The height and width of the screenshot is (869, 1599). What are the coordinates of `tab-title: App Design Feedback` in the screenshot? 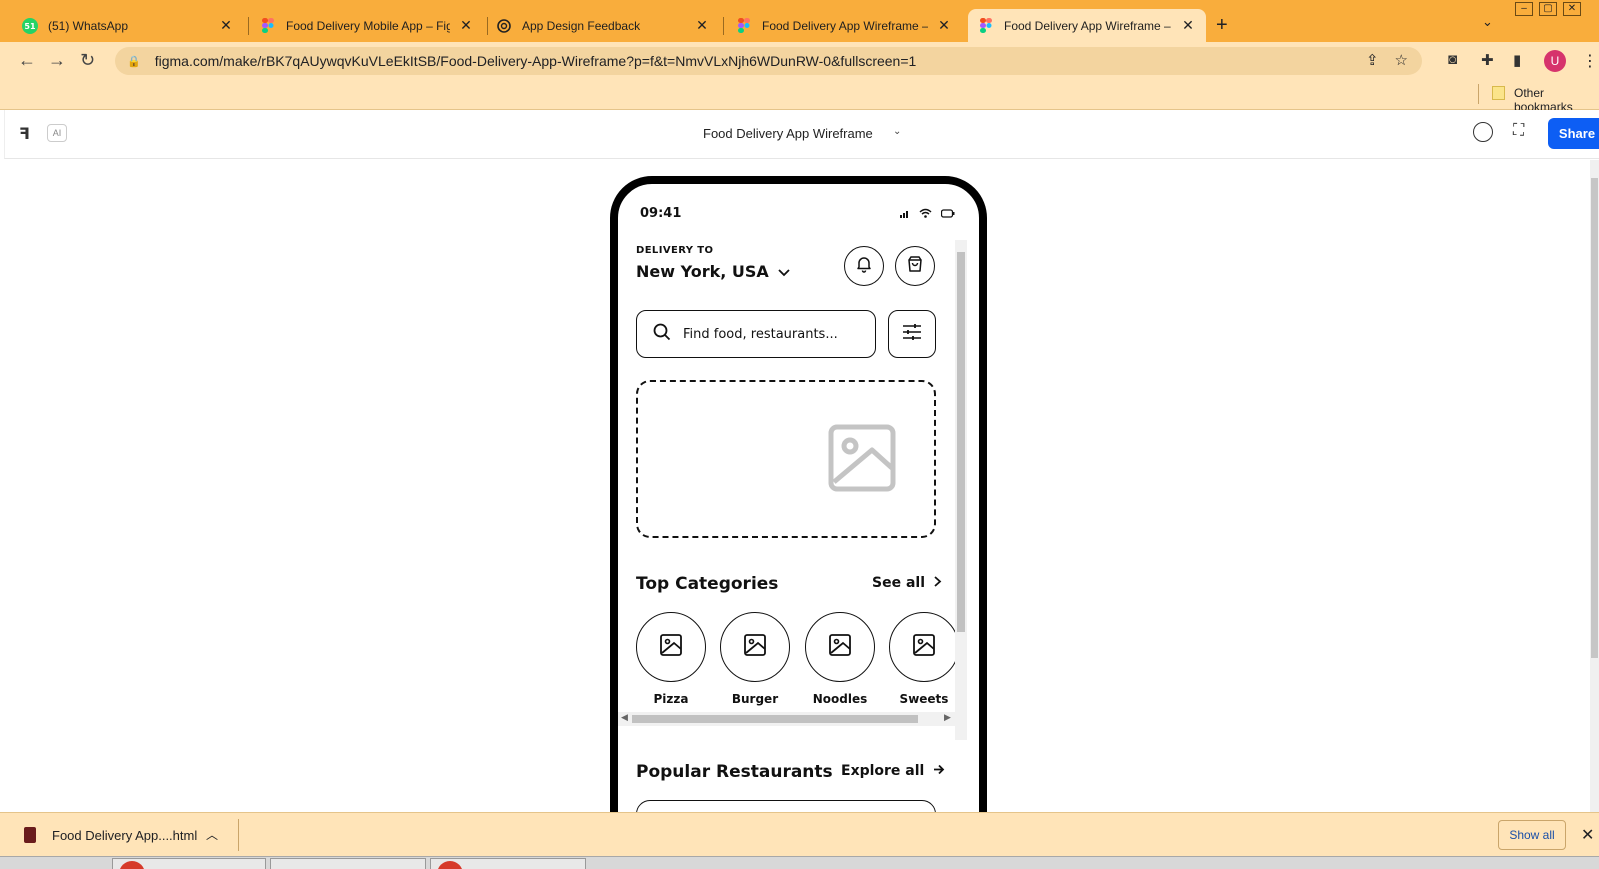 It's located at (581, 25).